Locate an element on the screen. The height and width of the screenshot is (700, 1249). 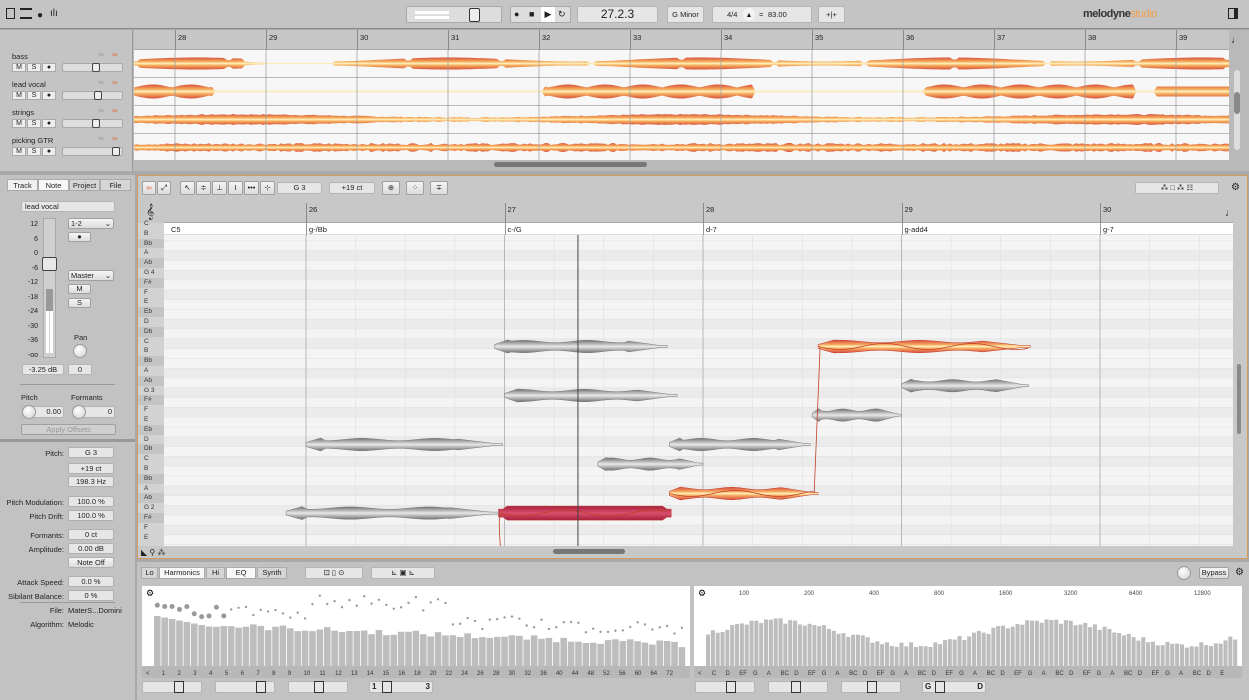
correct-pitch-button: ⊕ is located at coordinates (391, 188).